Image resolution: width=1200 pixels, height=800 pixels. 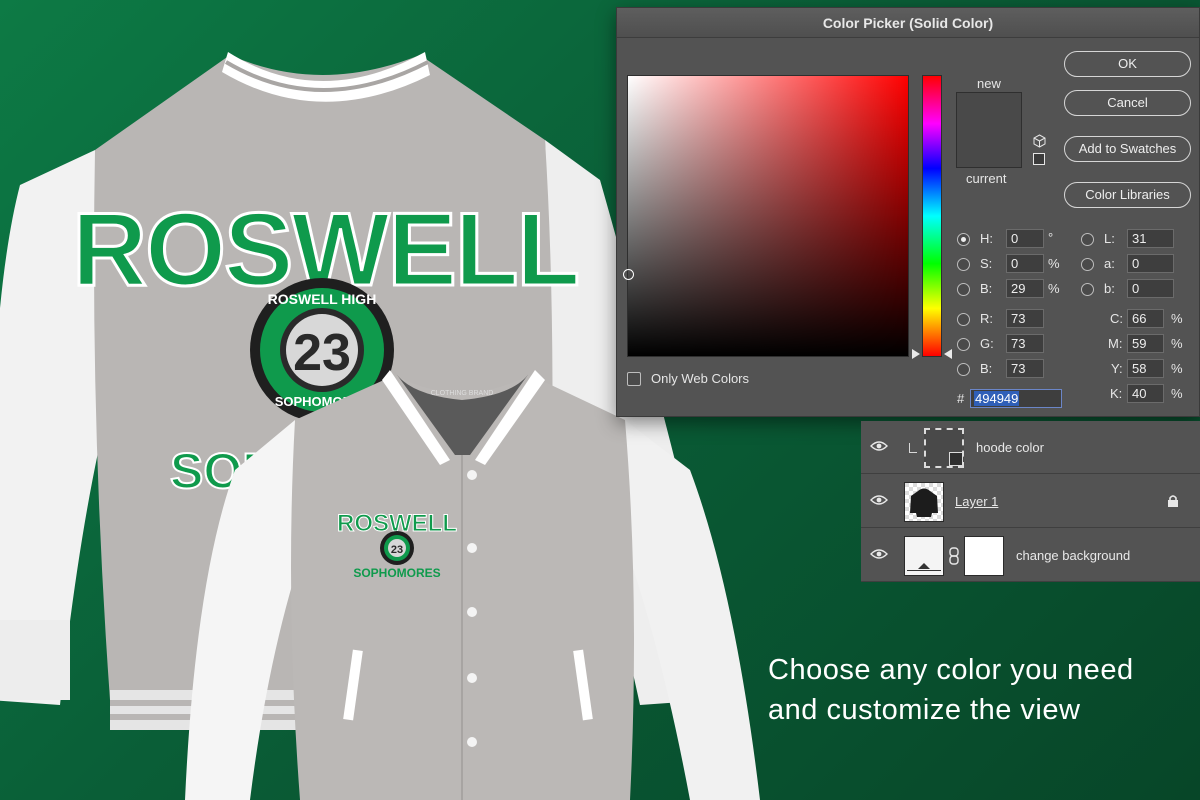 What do you see at coordinates (1117, 368) in the screenshot?
I see `yellow-label: Y:` at bounding box center [1117, 368].